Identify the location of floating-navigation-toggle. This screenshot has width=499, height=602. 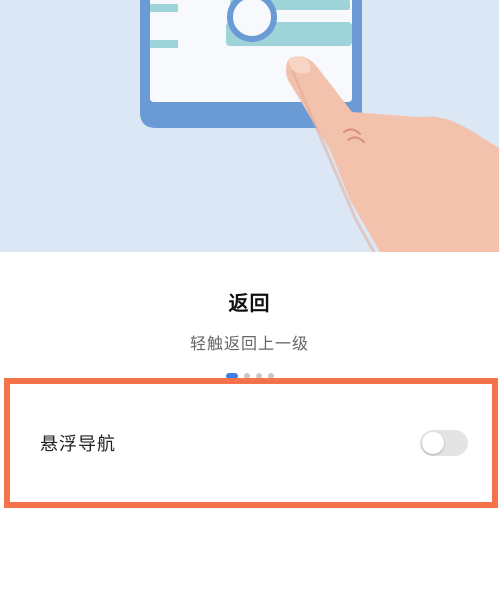
(444, 443).